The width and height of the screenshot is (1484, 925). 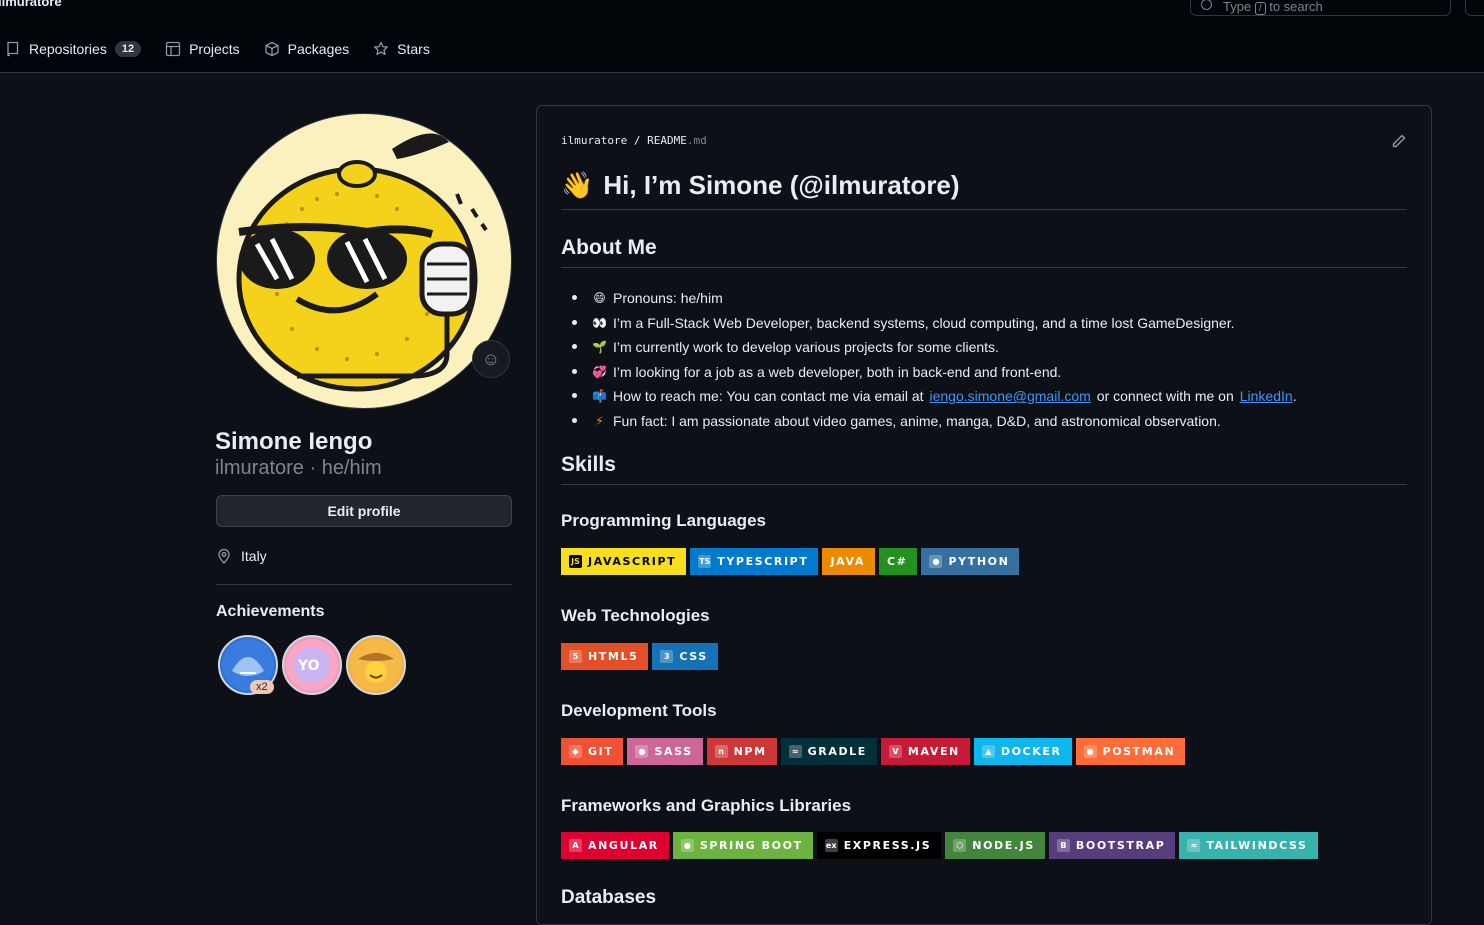 What do you see at coordinates (632, 561) in the screenshot?
I see `badge-label: JAVASCRIPT` at bounding box center [632, 561].